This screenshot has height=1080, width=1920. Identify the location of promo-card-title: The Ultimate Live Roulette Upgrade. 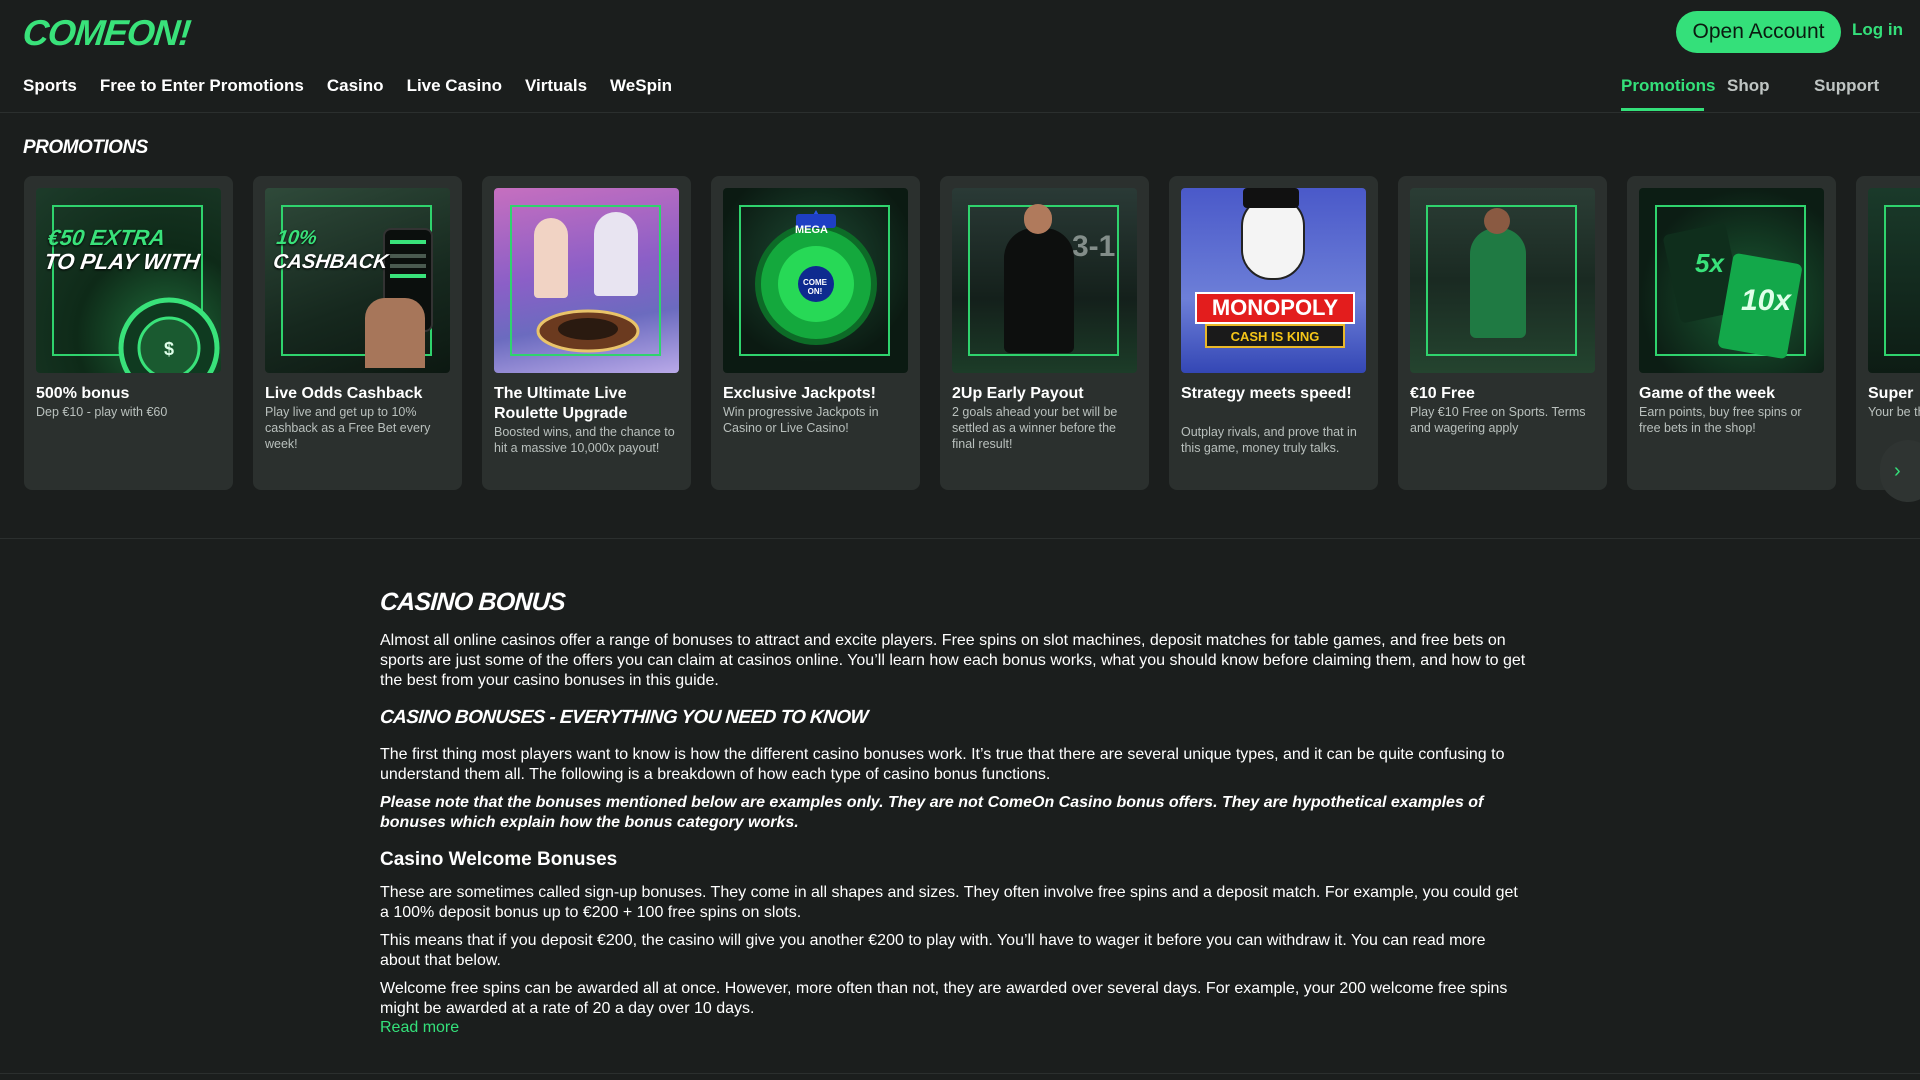
(561, 403).